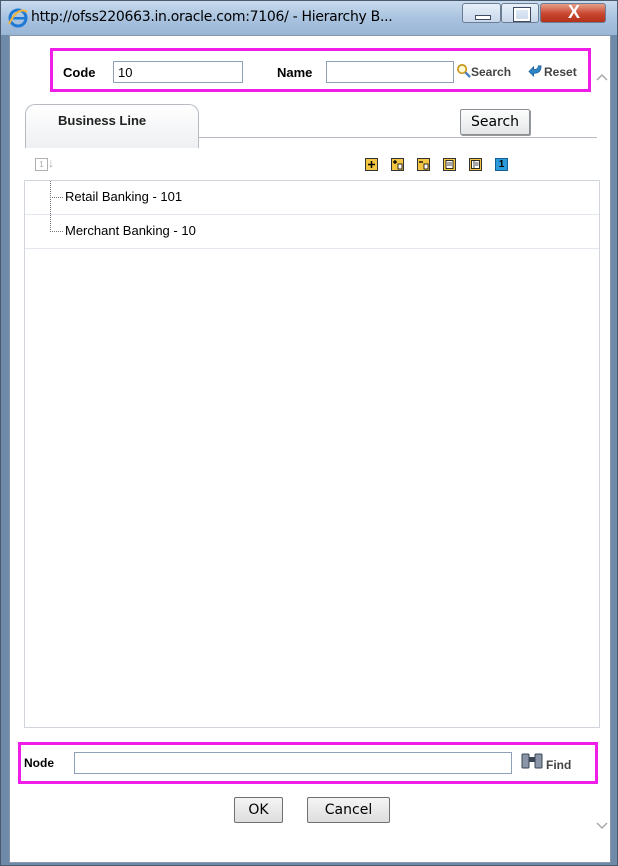 This screenshot has width=618, height=866. What do you see at coordinates (475, 164) in the screenshot?
I see `show-name-icon` at bounding box center [475, 164].